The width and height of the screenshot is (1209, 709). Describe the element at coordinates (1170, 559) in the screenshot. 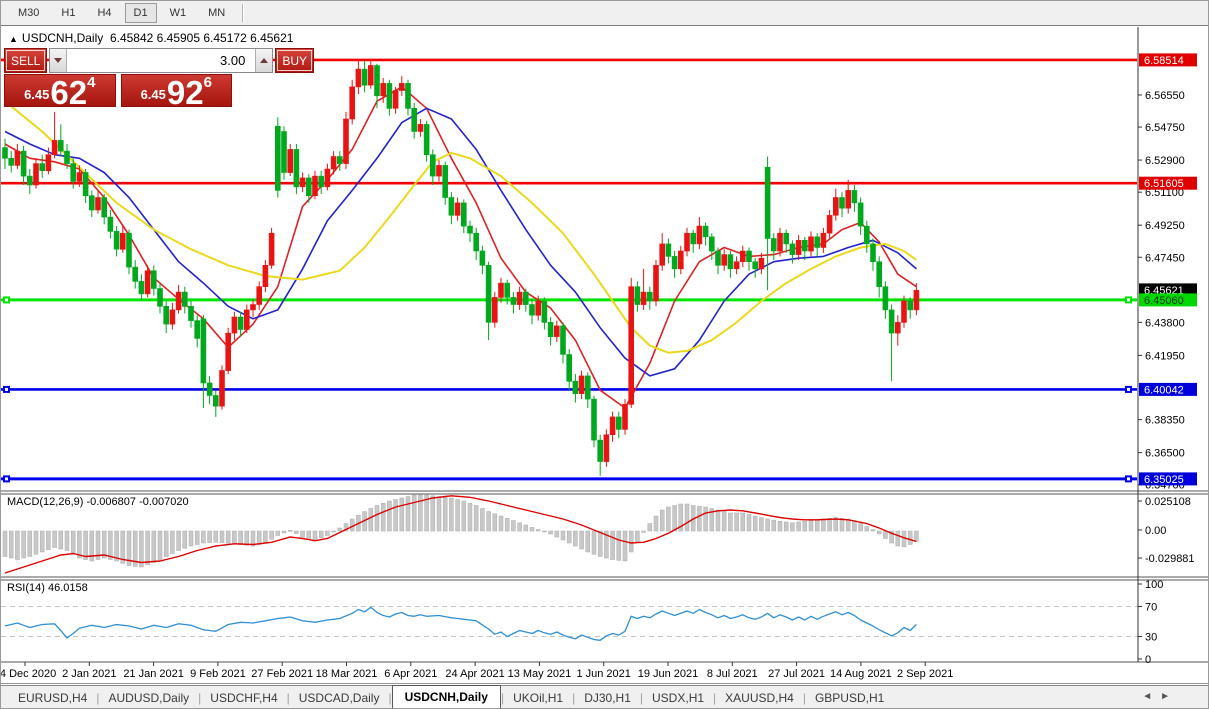

I see `svg-text: -0.029881` at that location.